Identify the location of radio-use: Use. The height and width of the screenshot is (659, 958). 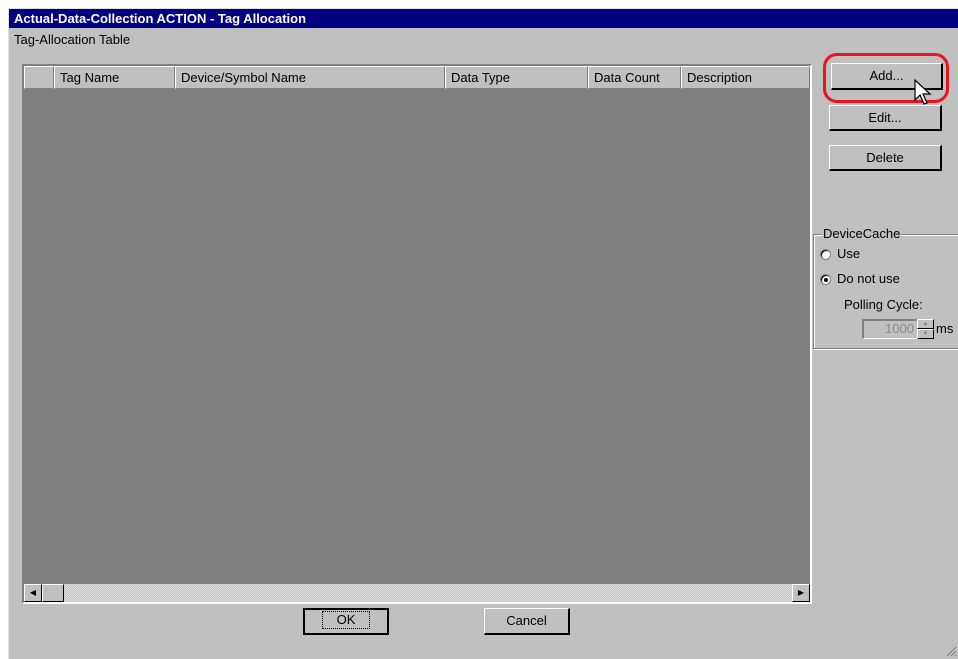
(840, 254).